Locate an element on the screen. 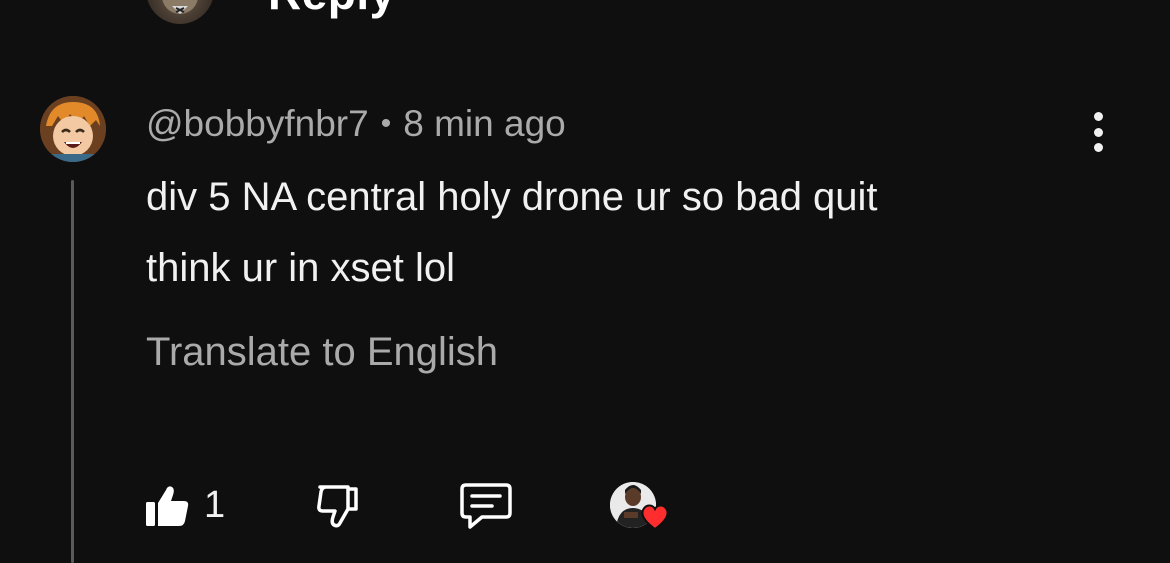  previous-reply-label: Reply is located at coordinates (332, 10).